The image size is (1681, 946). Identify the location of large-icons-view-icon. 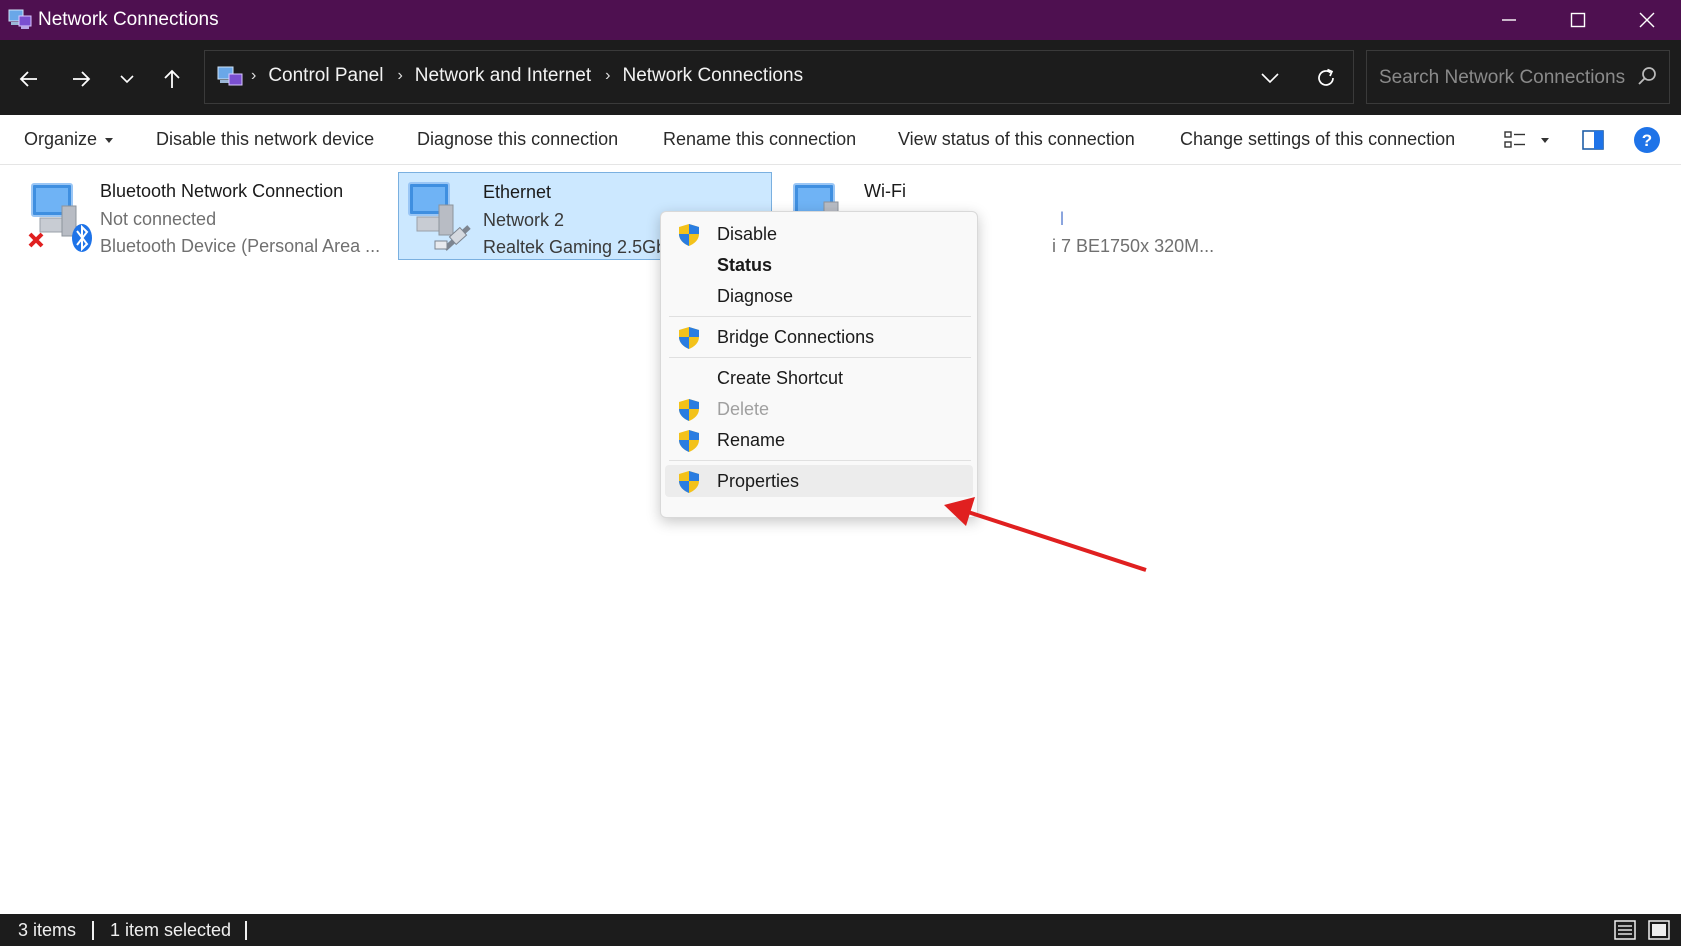
(1659, 930).